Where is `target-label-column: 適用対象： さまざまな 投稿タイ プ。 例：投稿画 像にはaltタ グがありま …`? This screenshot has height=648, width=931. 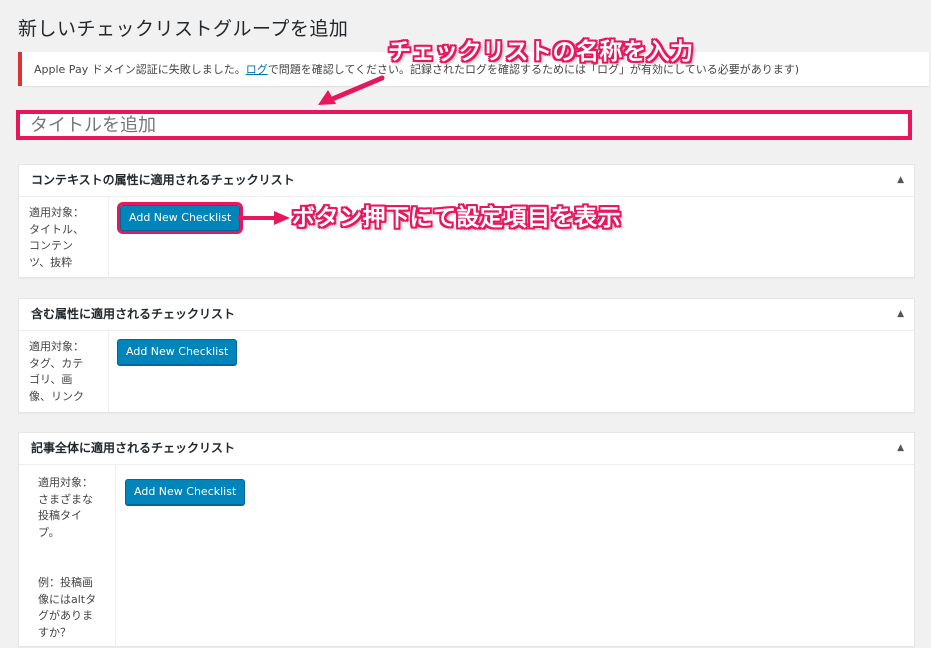 target-label-column: 適用対象： さまざまな 投稿タイ プ。 例：投稿画 像にはaltタ グがありま … is located at coordinates (67, 556).